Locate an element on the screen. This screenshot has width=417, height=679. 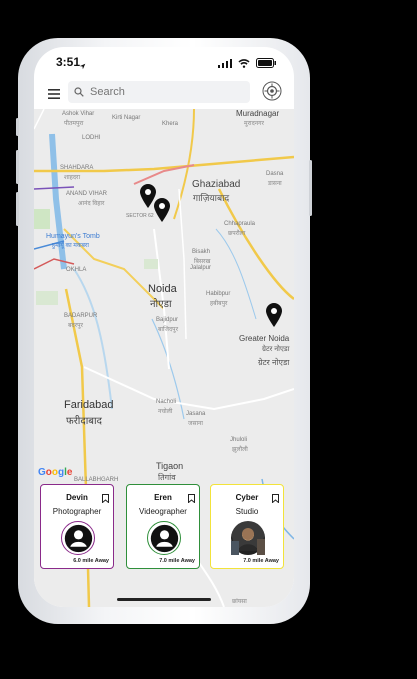
map-label: Noida is located at coordinates (162, 289).